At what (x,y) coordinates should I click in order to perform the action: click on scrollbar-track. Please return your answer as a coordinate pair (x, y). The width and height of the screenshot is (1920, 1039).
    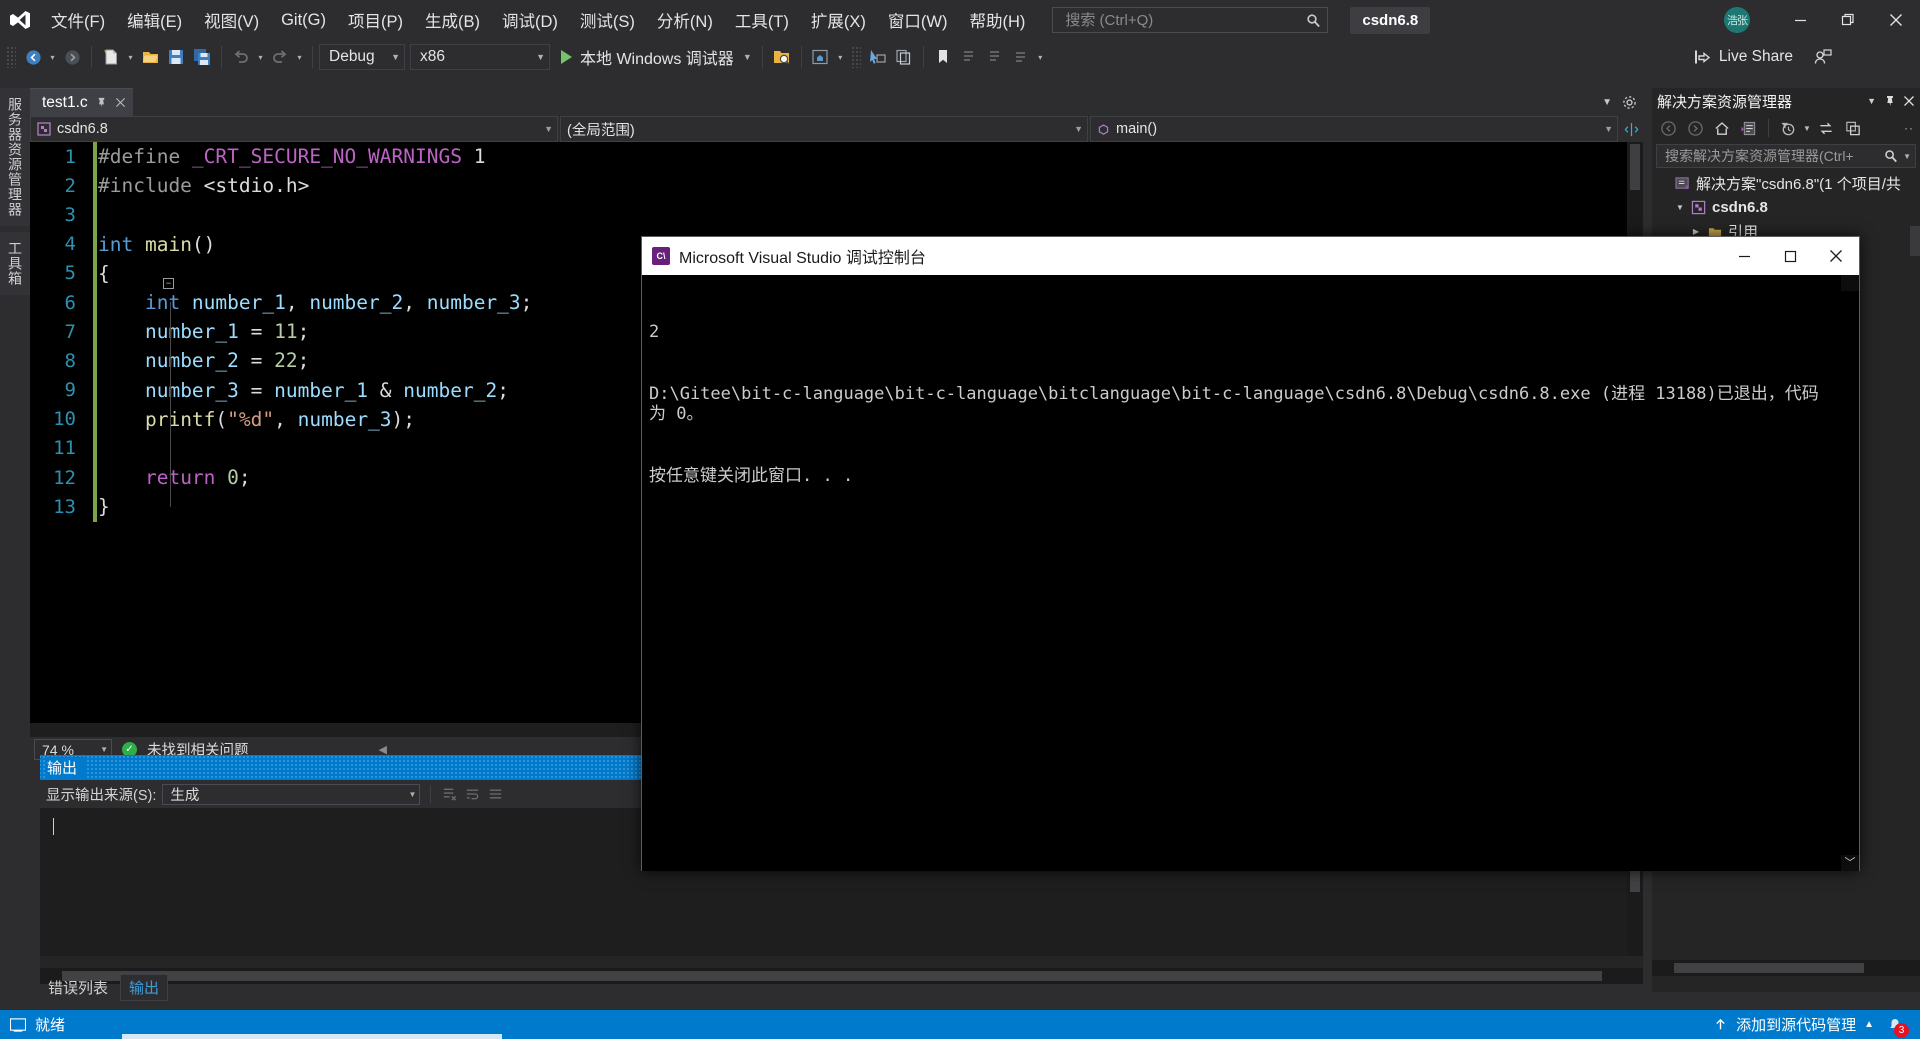
    Looking at the image, I should click on (1850, 573).